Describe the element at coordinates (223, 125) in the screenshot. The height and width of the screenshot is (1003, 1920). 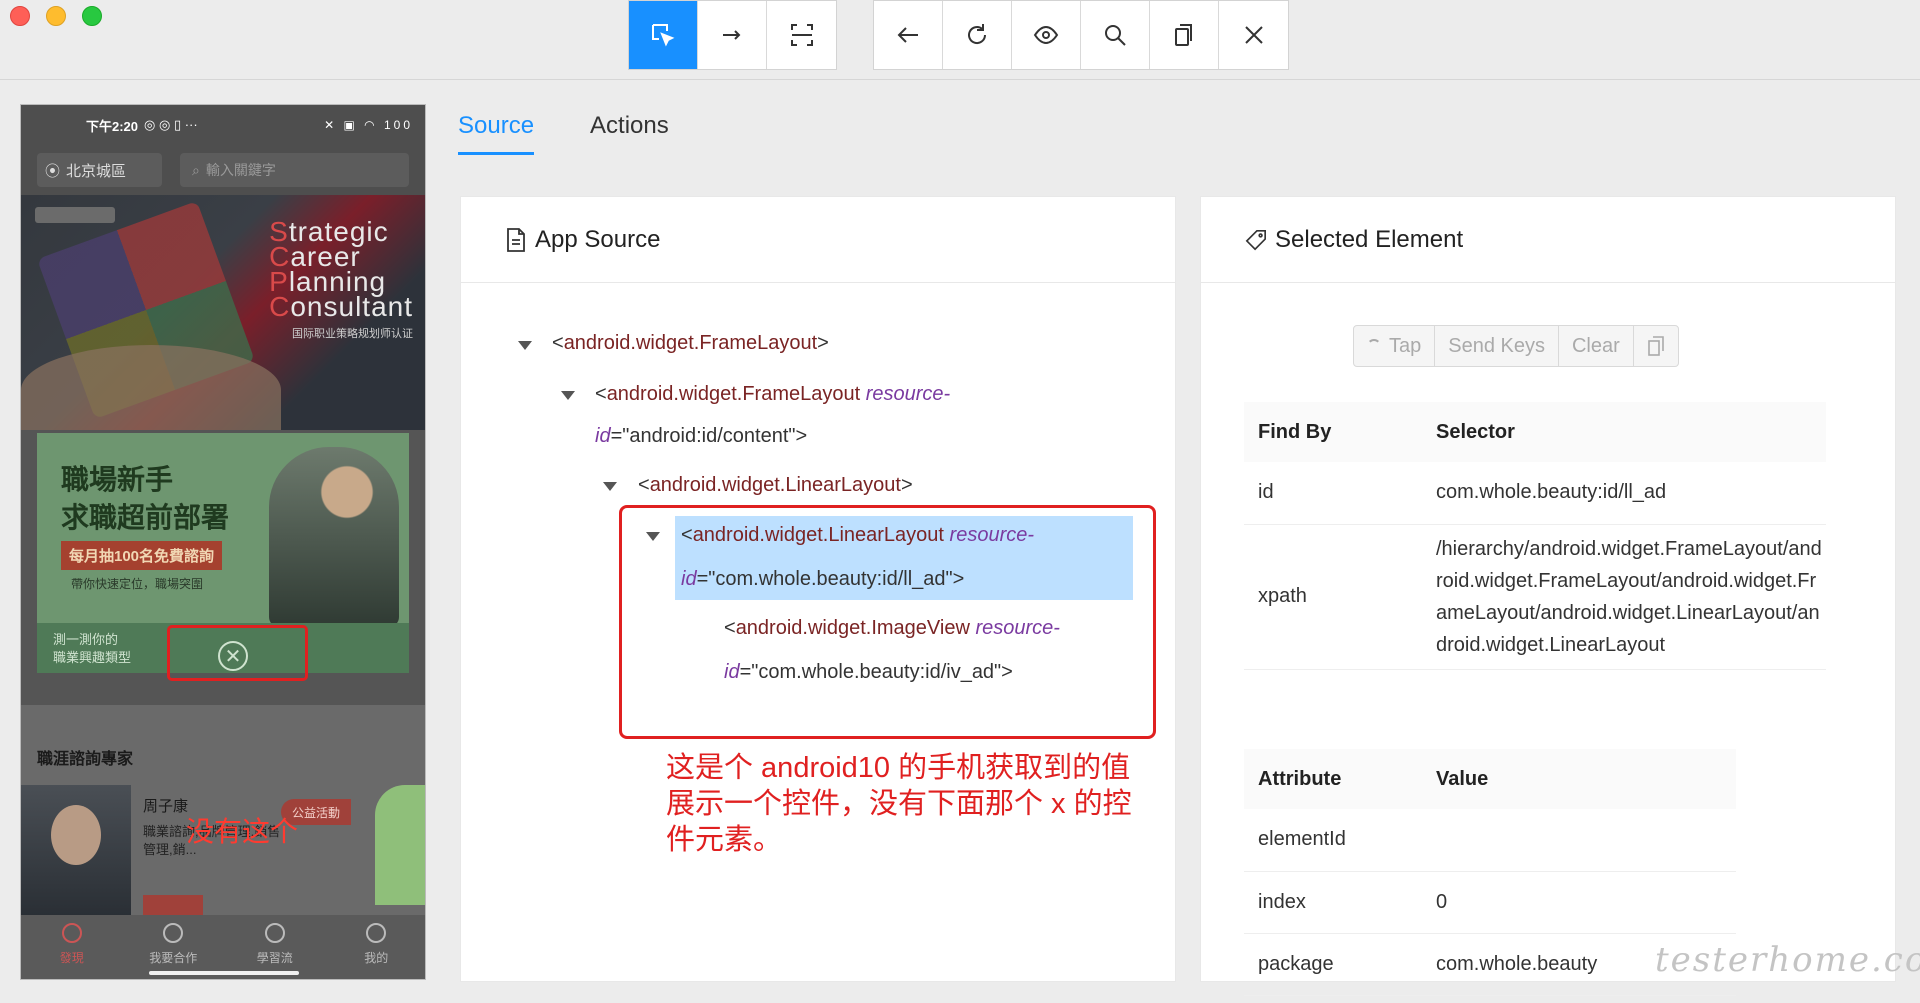
I see `device-status-bar: 下午2:20 ◎ ◎ ▯ ··· ✕ ▣ ◠ 100` at that location.